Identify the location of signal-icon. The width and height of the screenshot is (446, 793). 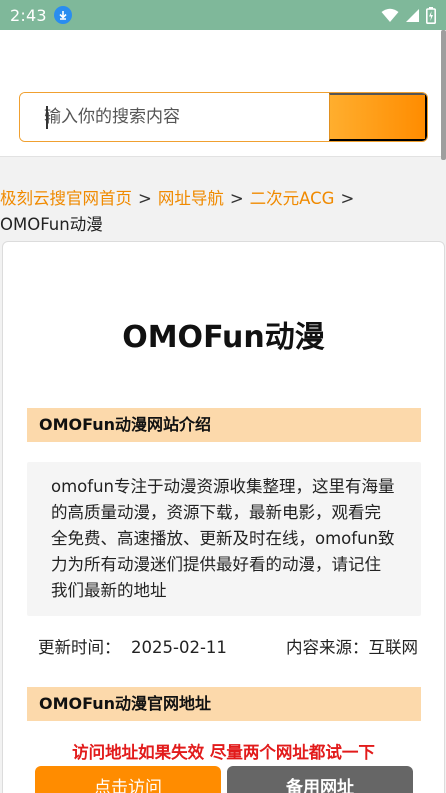
(412, 15).